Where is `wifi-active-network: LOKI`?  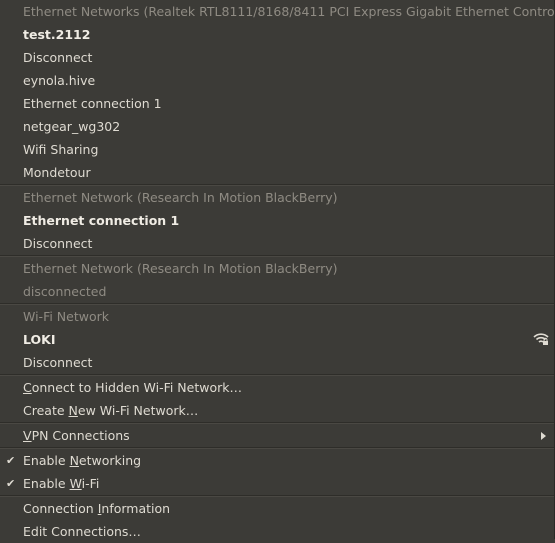
wifi-active-network: LOKI is located at coordinates (277, 339).